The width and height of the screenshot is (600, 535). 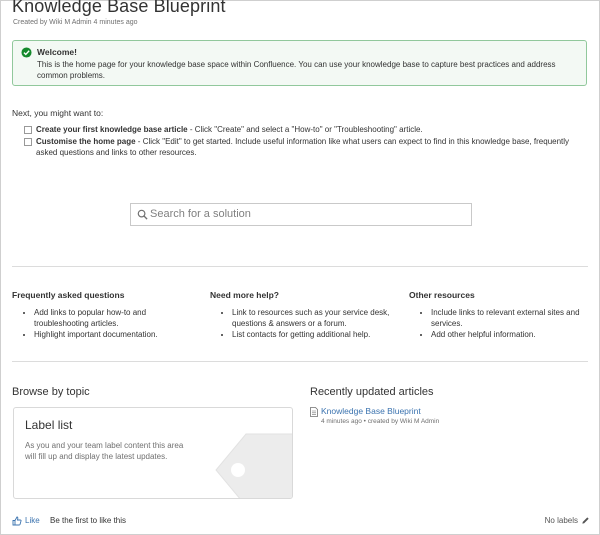 What do you see at coordinates (512, 334) in the screenshot?
I see `list-item: Add other helpful information.` at bounding box center [512, 334].